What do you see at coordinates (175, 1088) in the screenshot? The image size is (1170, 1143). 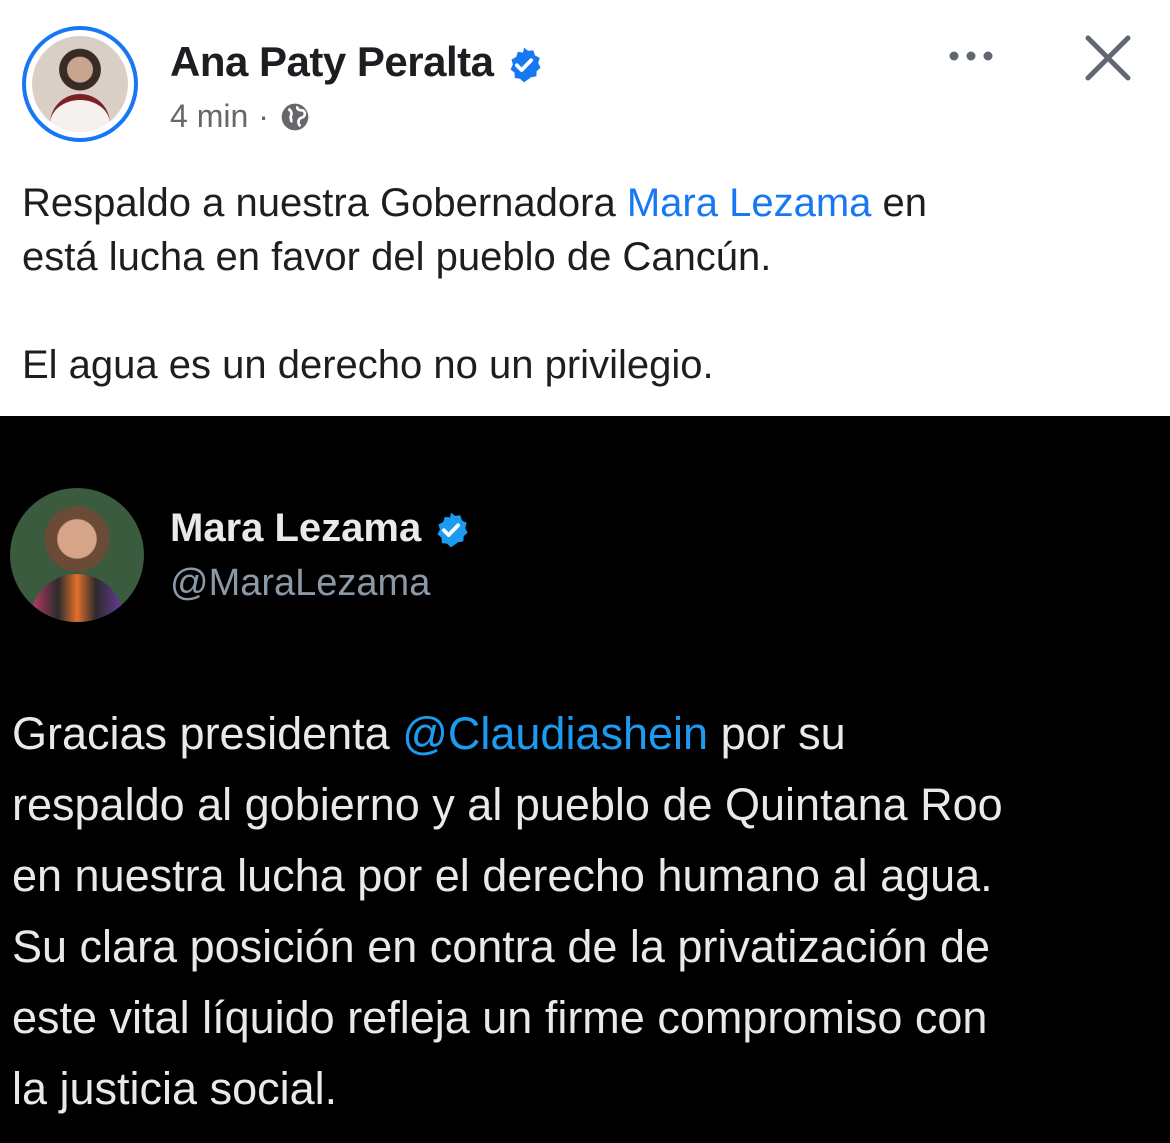 I see `tweet-text-line: la justicia social.` at bounding box center [175, 1088].